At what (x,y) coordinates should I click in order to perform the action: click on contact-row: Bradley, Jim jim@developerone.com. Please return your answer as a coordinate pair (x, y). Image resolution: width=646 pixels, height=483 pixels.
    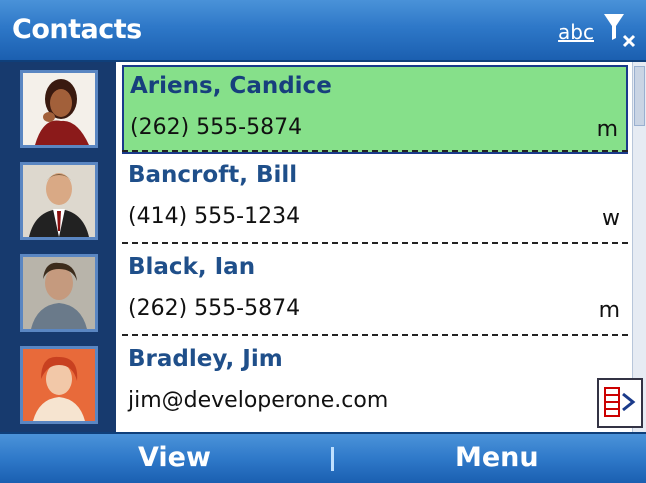
    Looking at the image, I should click on (375, 384).